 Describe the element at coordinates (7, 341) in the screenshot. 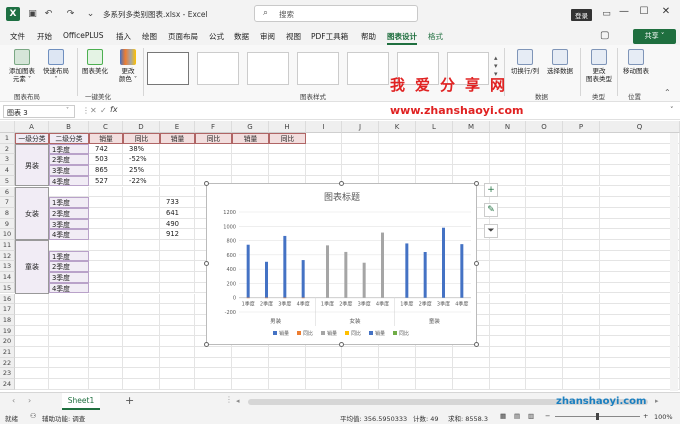

I see `row-header-20: 20` at that location.